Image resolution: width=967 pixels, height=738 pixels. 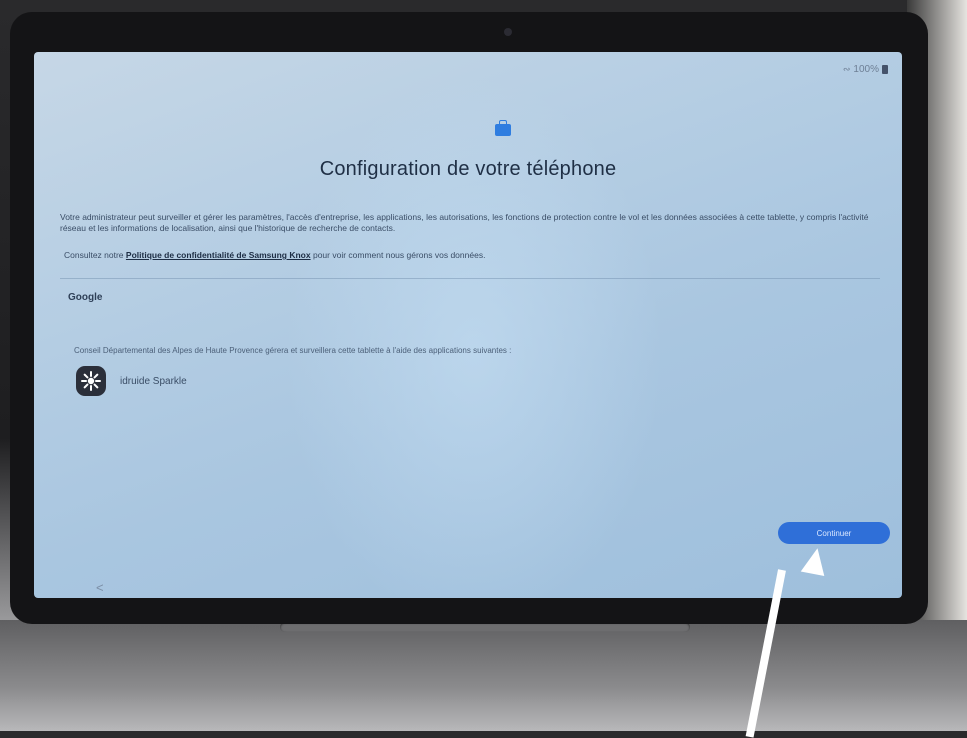 I want to click on wifi-icon: ∾, so click(x=846, y=69).